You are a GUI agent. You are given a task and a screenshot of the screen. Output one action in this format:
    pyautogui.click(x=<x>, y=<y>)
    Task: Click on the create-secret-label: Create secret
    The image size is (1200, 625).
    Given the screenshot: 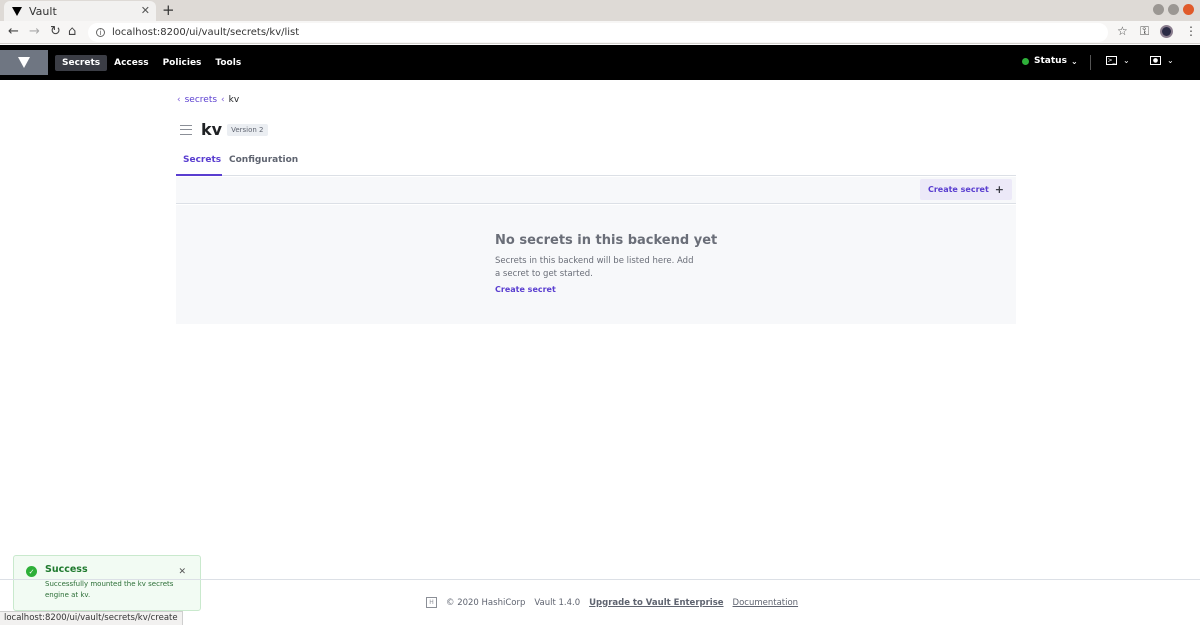 What is the action you would take?
    pyautogui.click(x=958, y=189)
    